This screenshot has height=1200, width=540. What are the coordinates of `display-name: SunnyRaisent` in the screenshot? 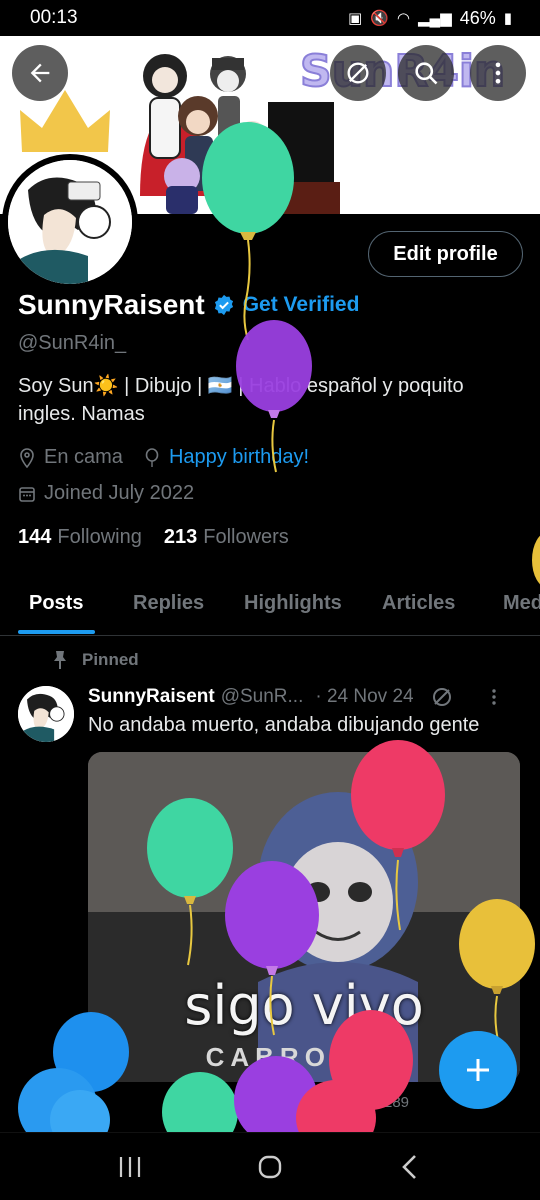 It's located at (111, 304).